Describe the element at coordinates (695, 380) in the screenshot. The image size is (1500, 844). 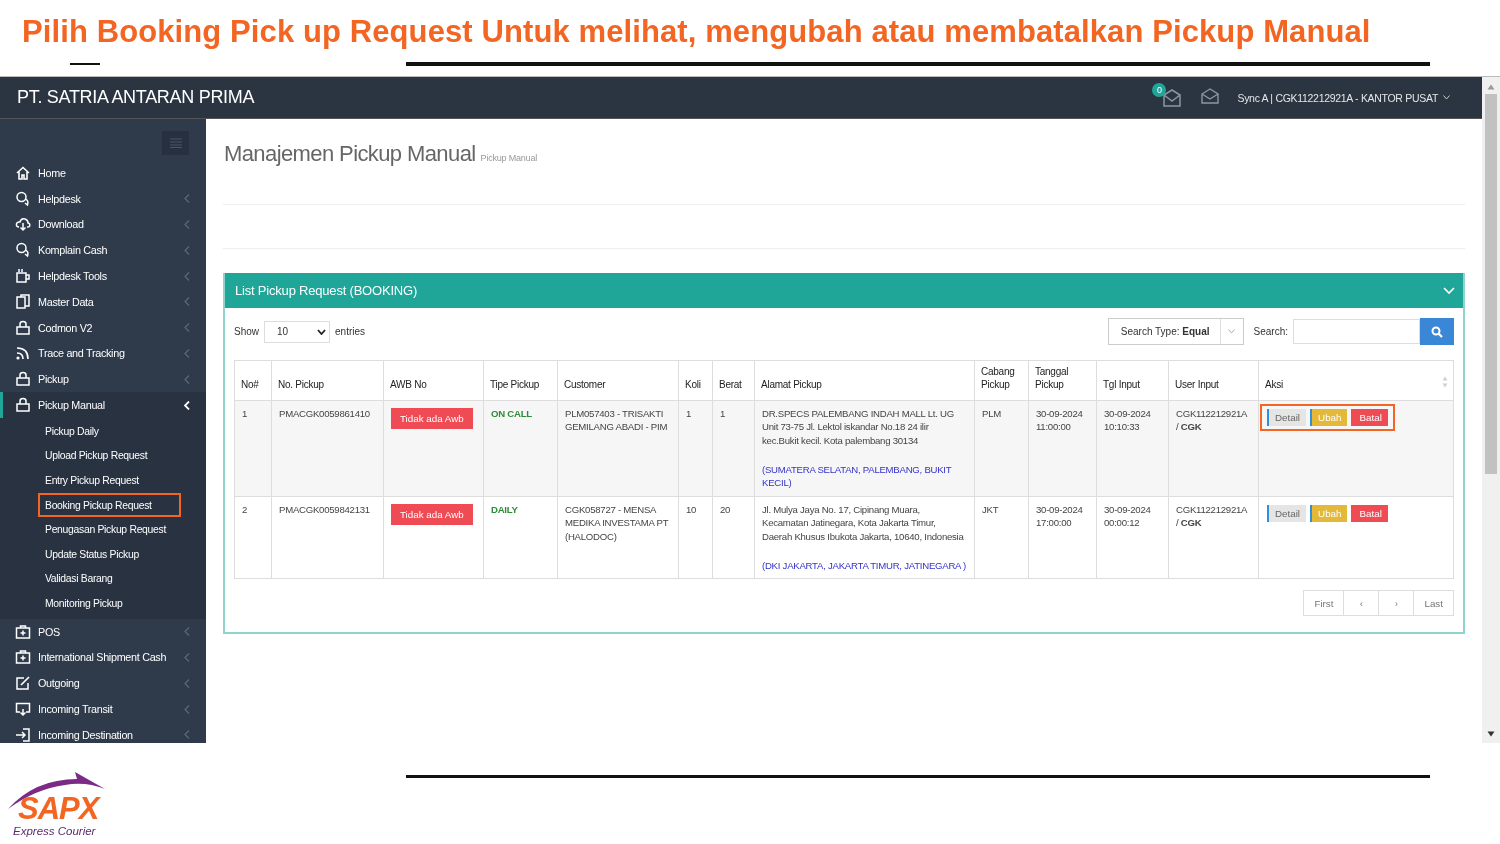
I see `column-header: Koli` at that location.